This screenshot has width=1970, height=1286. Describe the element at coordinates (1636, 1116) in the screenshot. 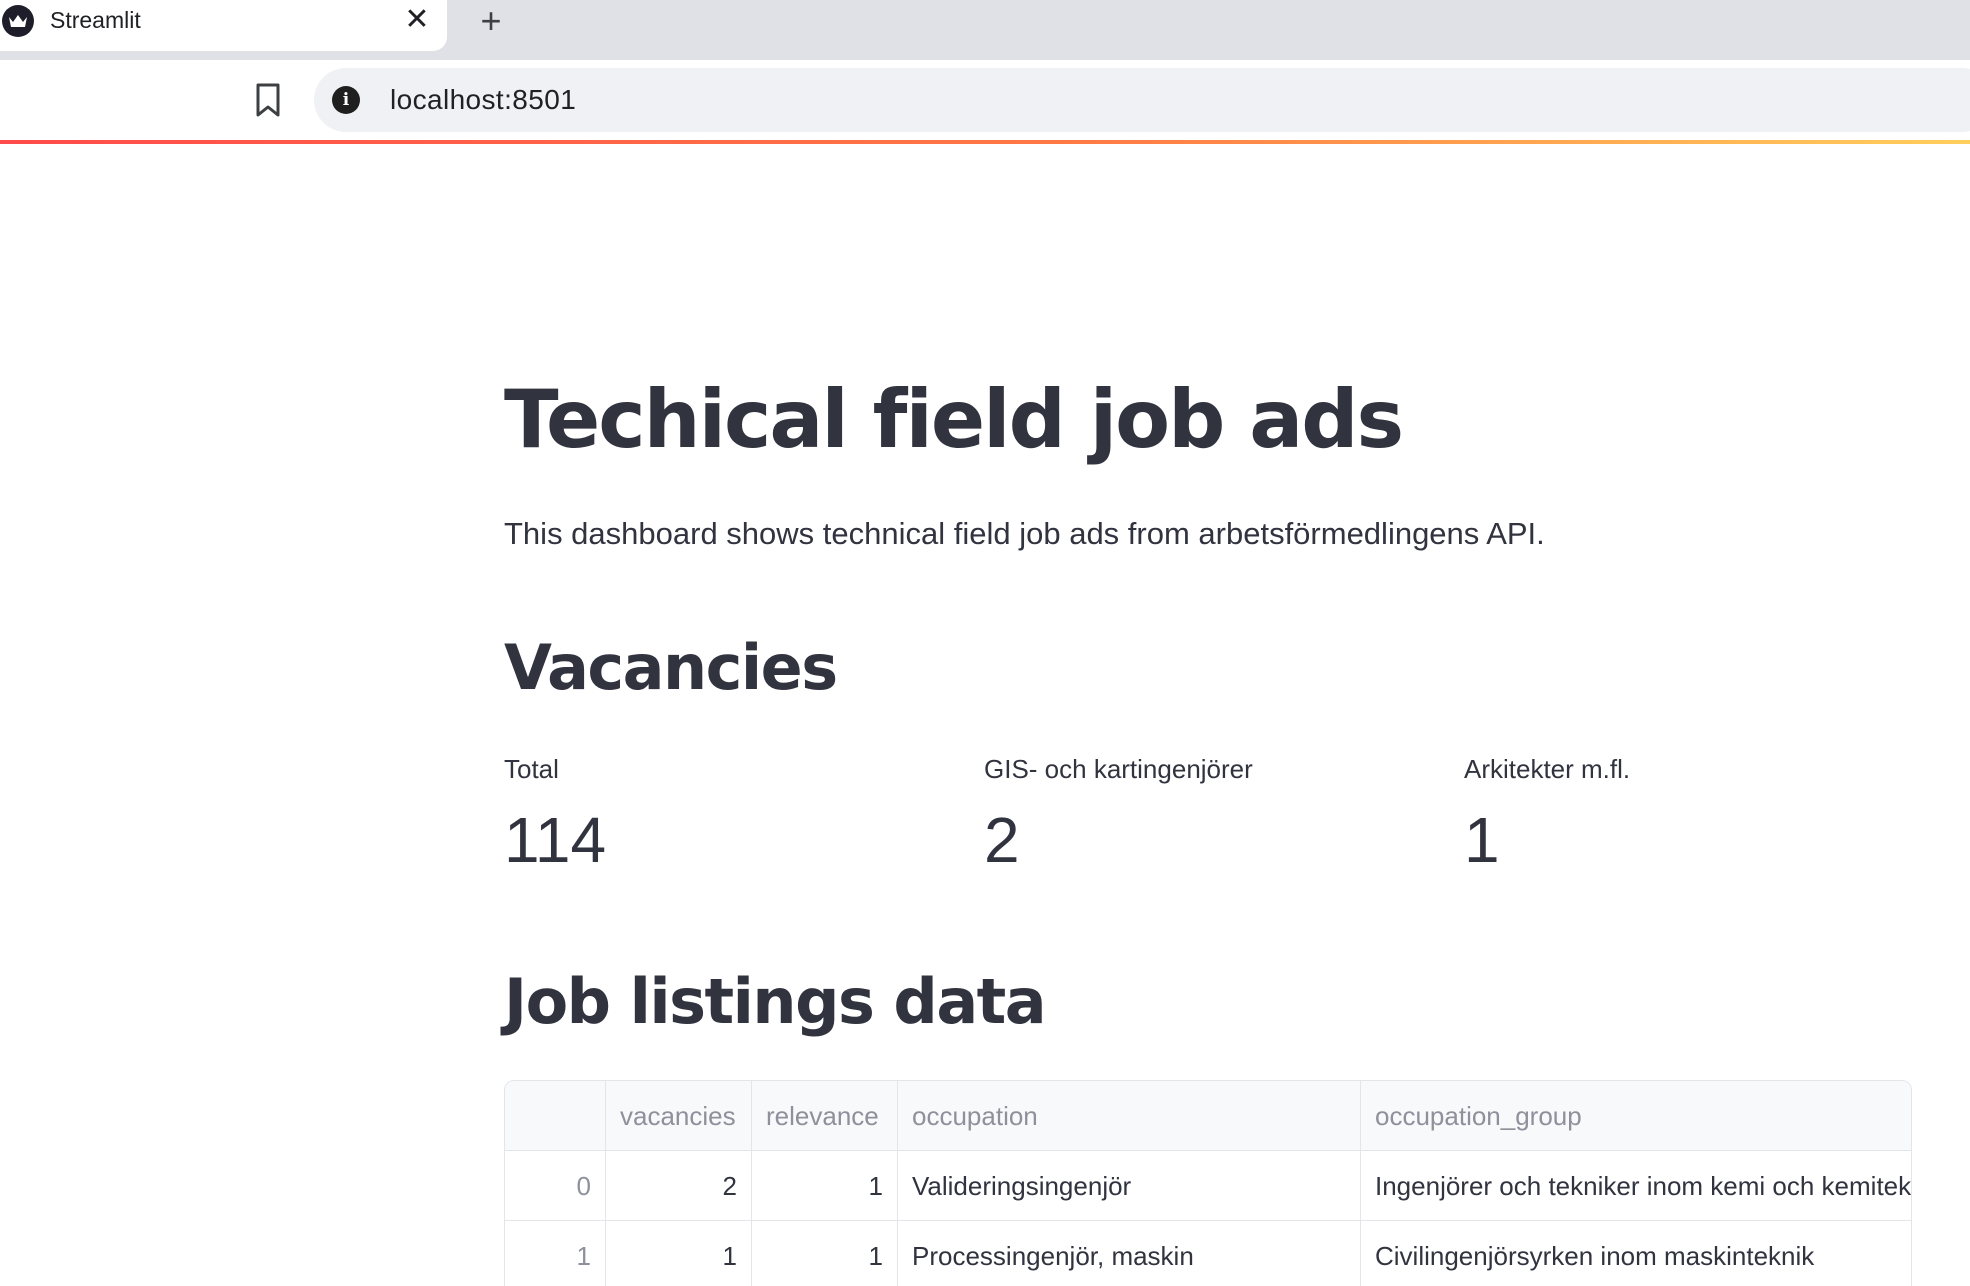

I see `column-header-occupation-group: occupation_group` at that location.